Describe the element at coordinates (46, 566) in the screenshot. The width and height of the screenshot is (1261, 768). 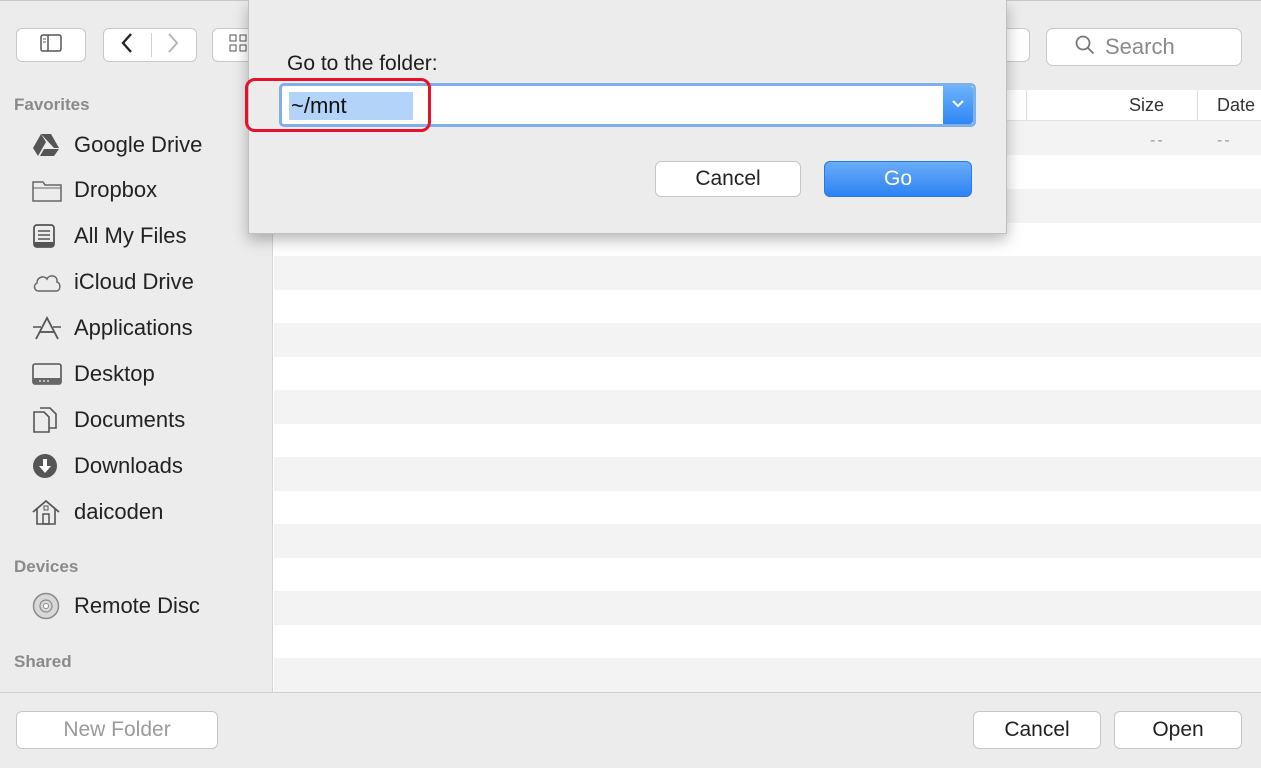
I see `devices-heading: Devices` at that location.